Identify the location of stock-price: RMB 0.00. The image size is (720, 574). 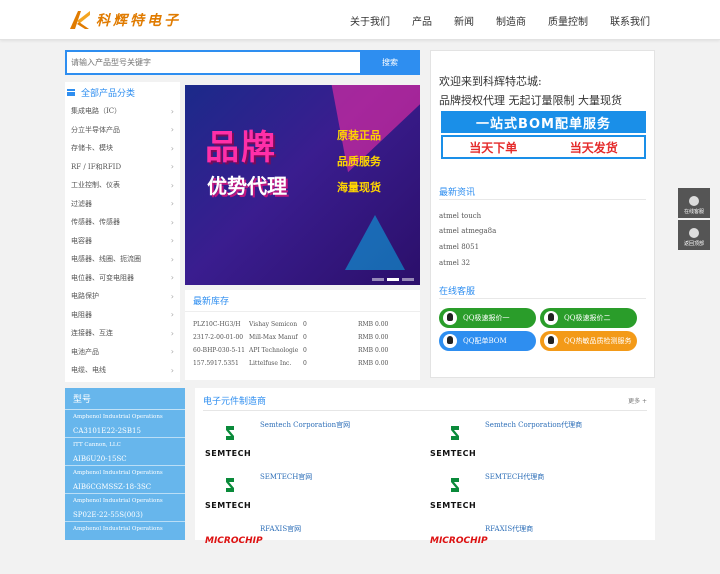
(373, 337).